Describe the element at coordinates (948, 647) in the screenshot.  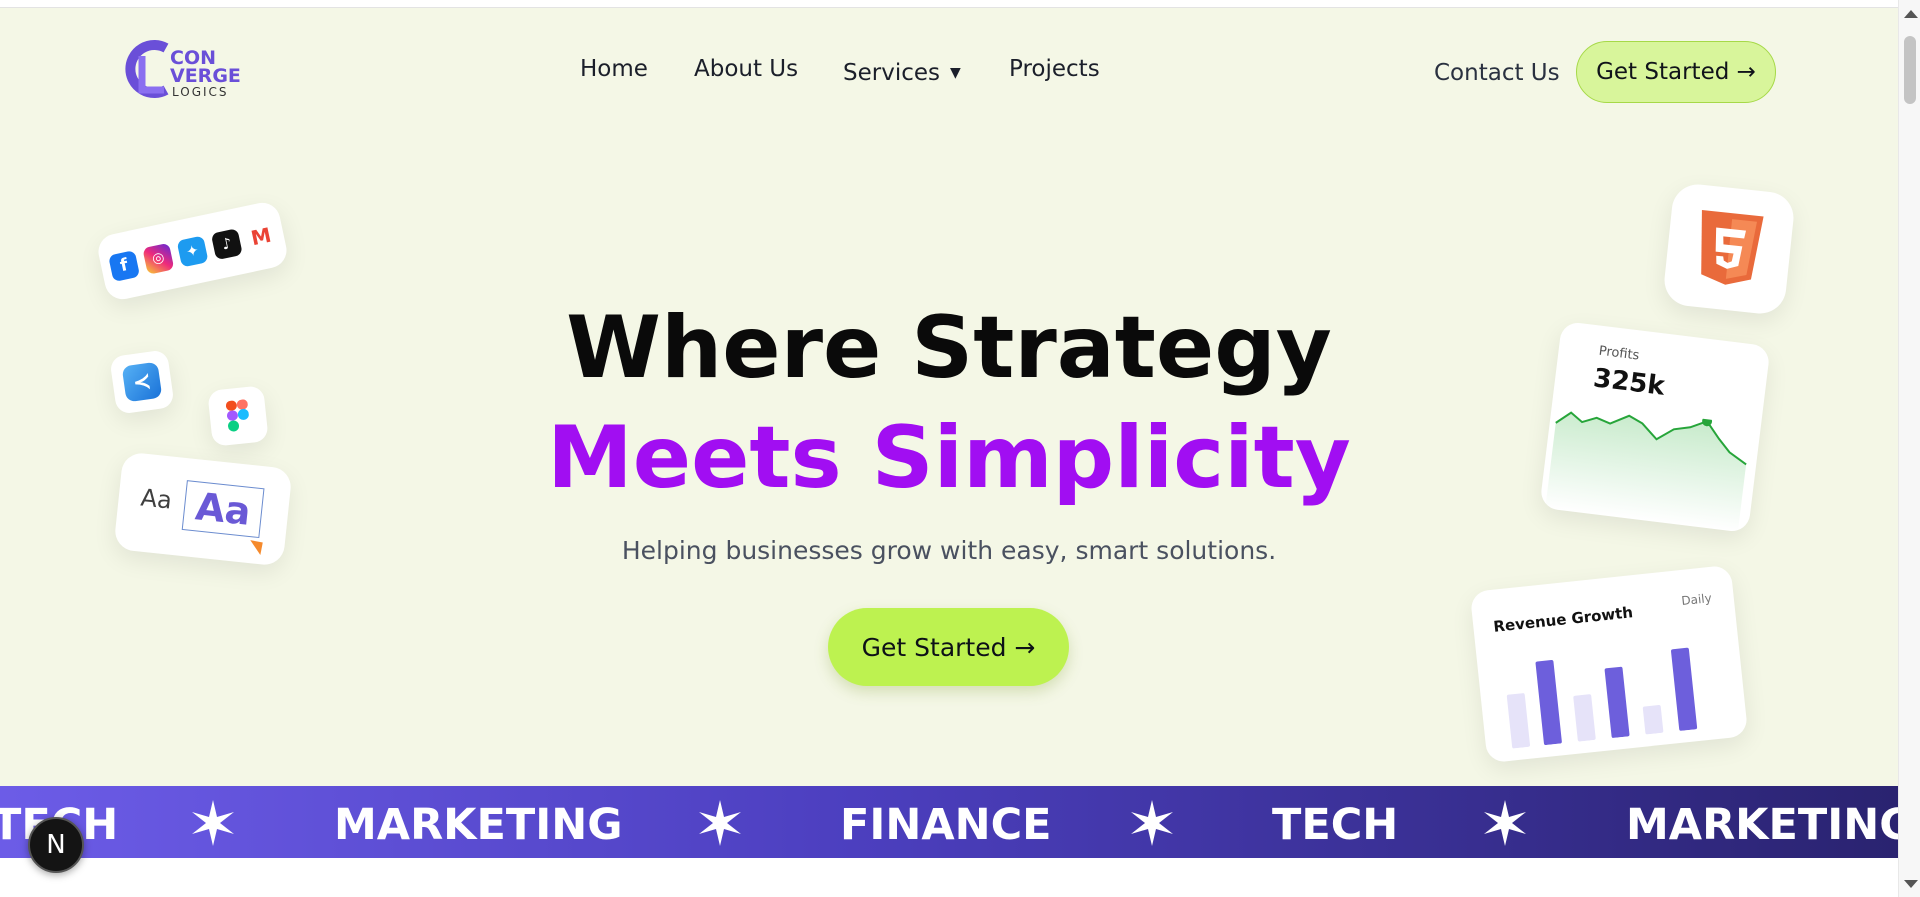
I see `hero-get-started-button: Get Started →` at that location.